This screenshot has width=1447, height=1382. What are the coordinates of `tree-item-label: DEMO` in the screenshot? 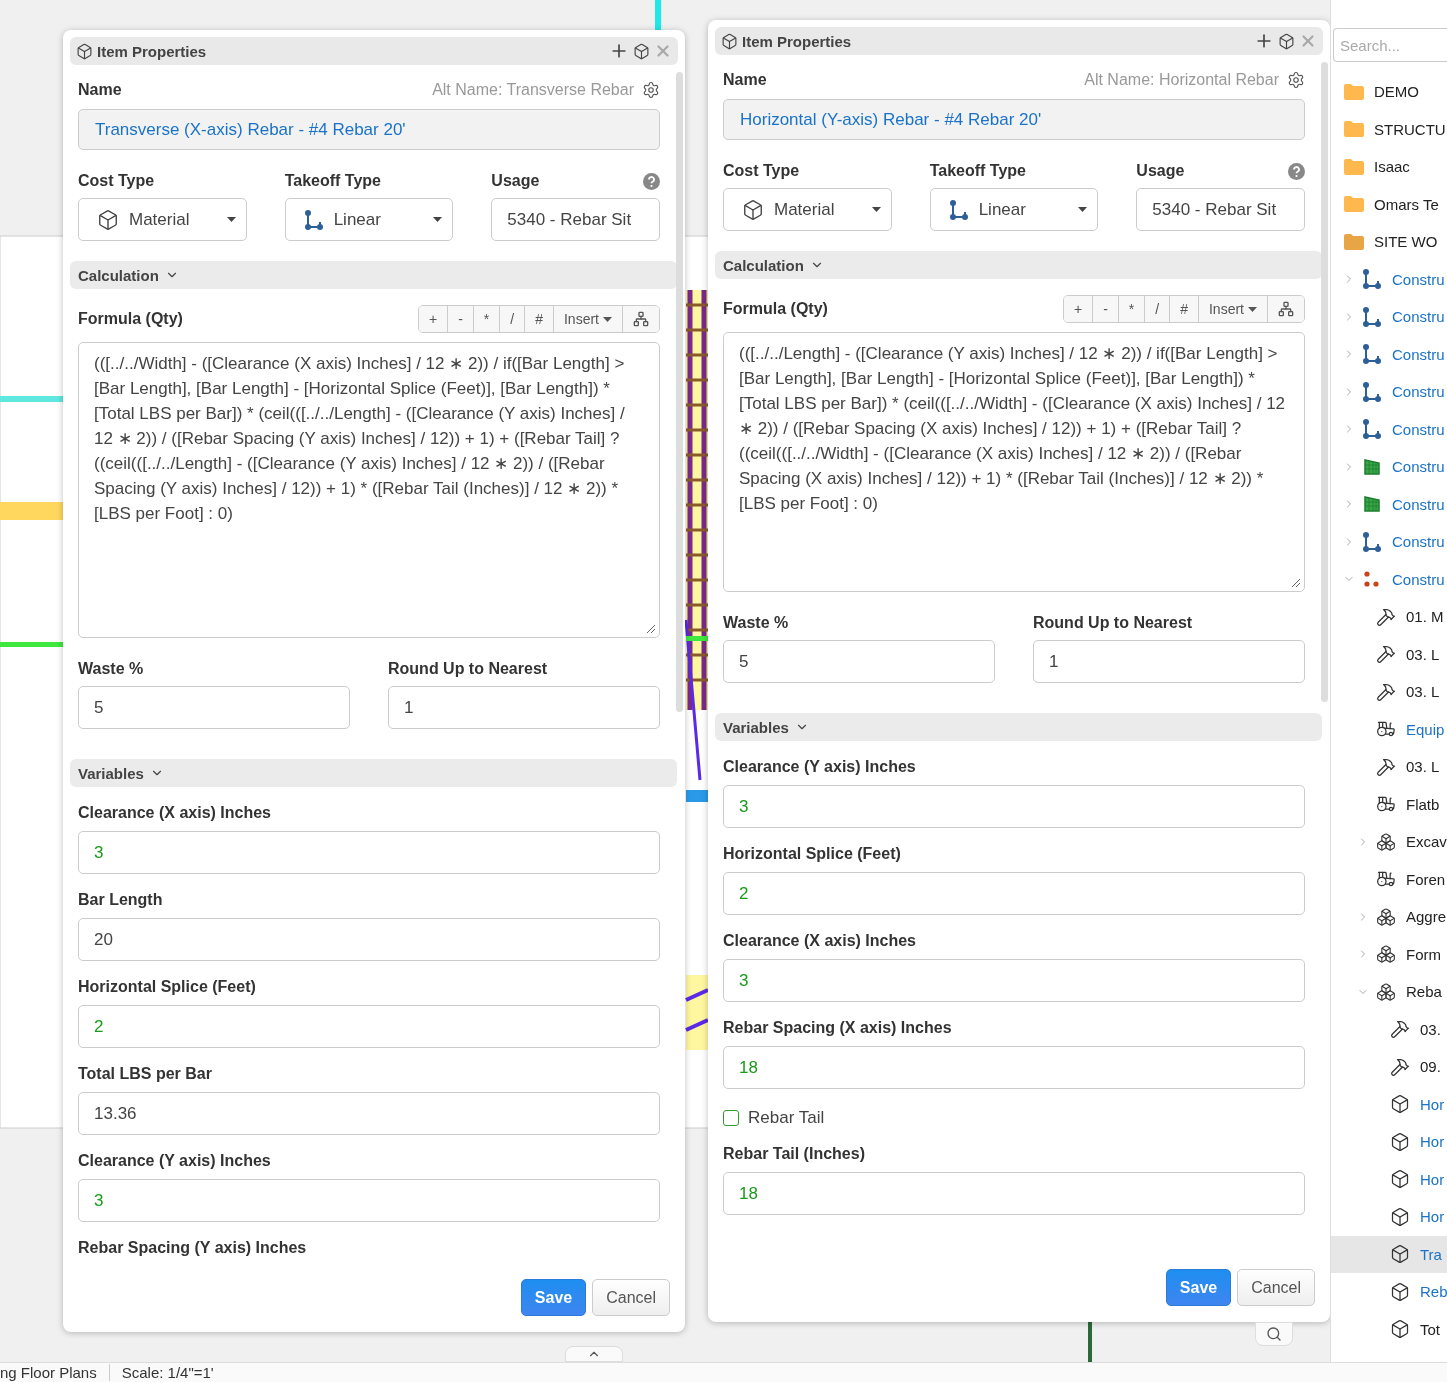 It's located at (1396, 92).